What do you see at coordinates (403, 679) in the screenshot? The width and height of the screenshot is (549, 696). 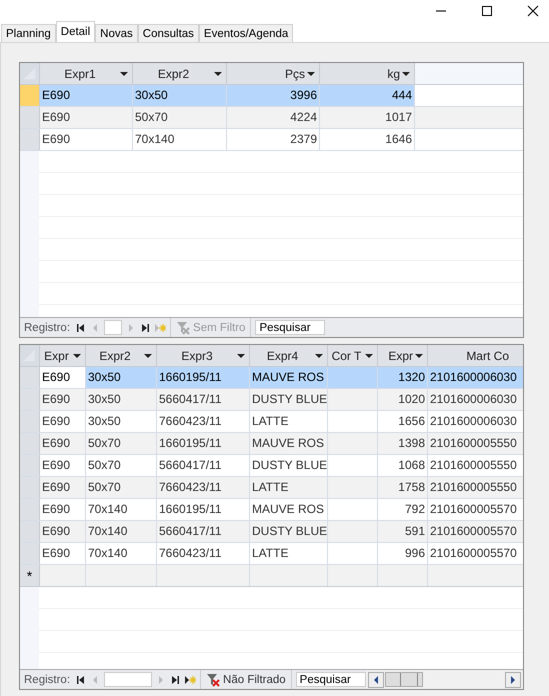 I see `scroll-thumb` at bounding box center [403, 679].